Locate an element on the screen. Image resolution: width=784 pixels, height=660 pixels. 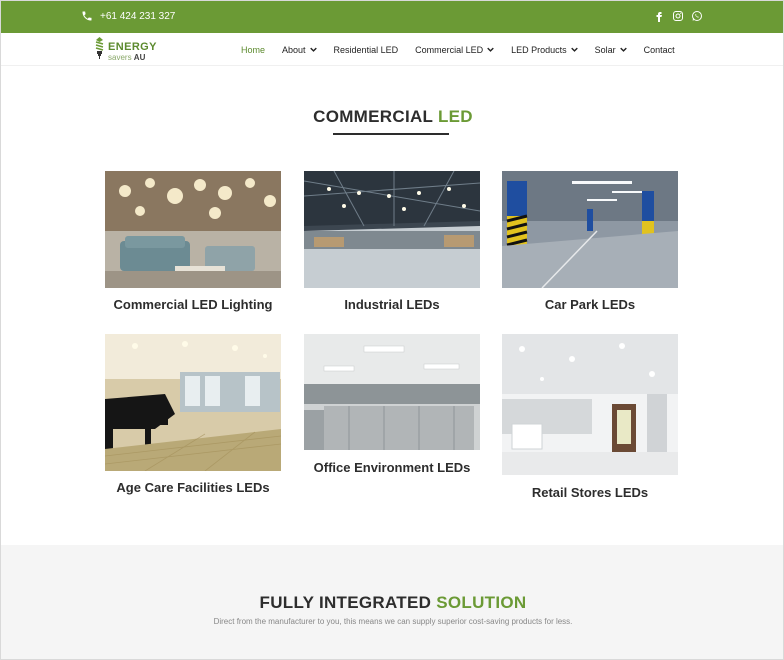
site-logo: ENERGY savers AU is located at coordinates (125, 49).